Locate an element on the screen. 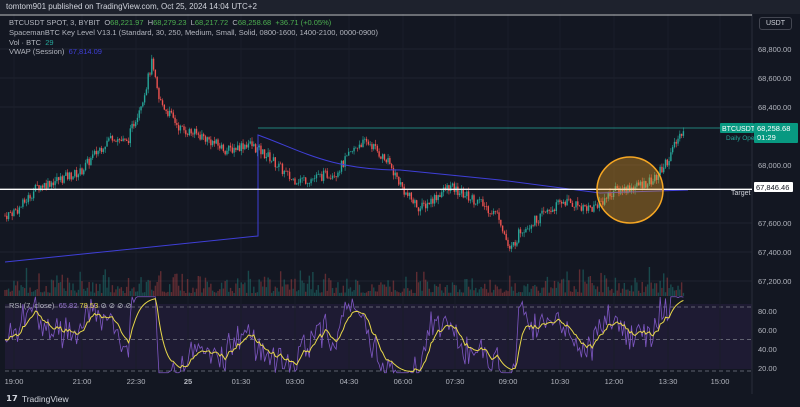 The width and height of the screenshot is (800, 407). tradingview-logo: 𝟭𝟳 TradingView is located at coordinates (37, 398).